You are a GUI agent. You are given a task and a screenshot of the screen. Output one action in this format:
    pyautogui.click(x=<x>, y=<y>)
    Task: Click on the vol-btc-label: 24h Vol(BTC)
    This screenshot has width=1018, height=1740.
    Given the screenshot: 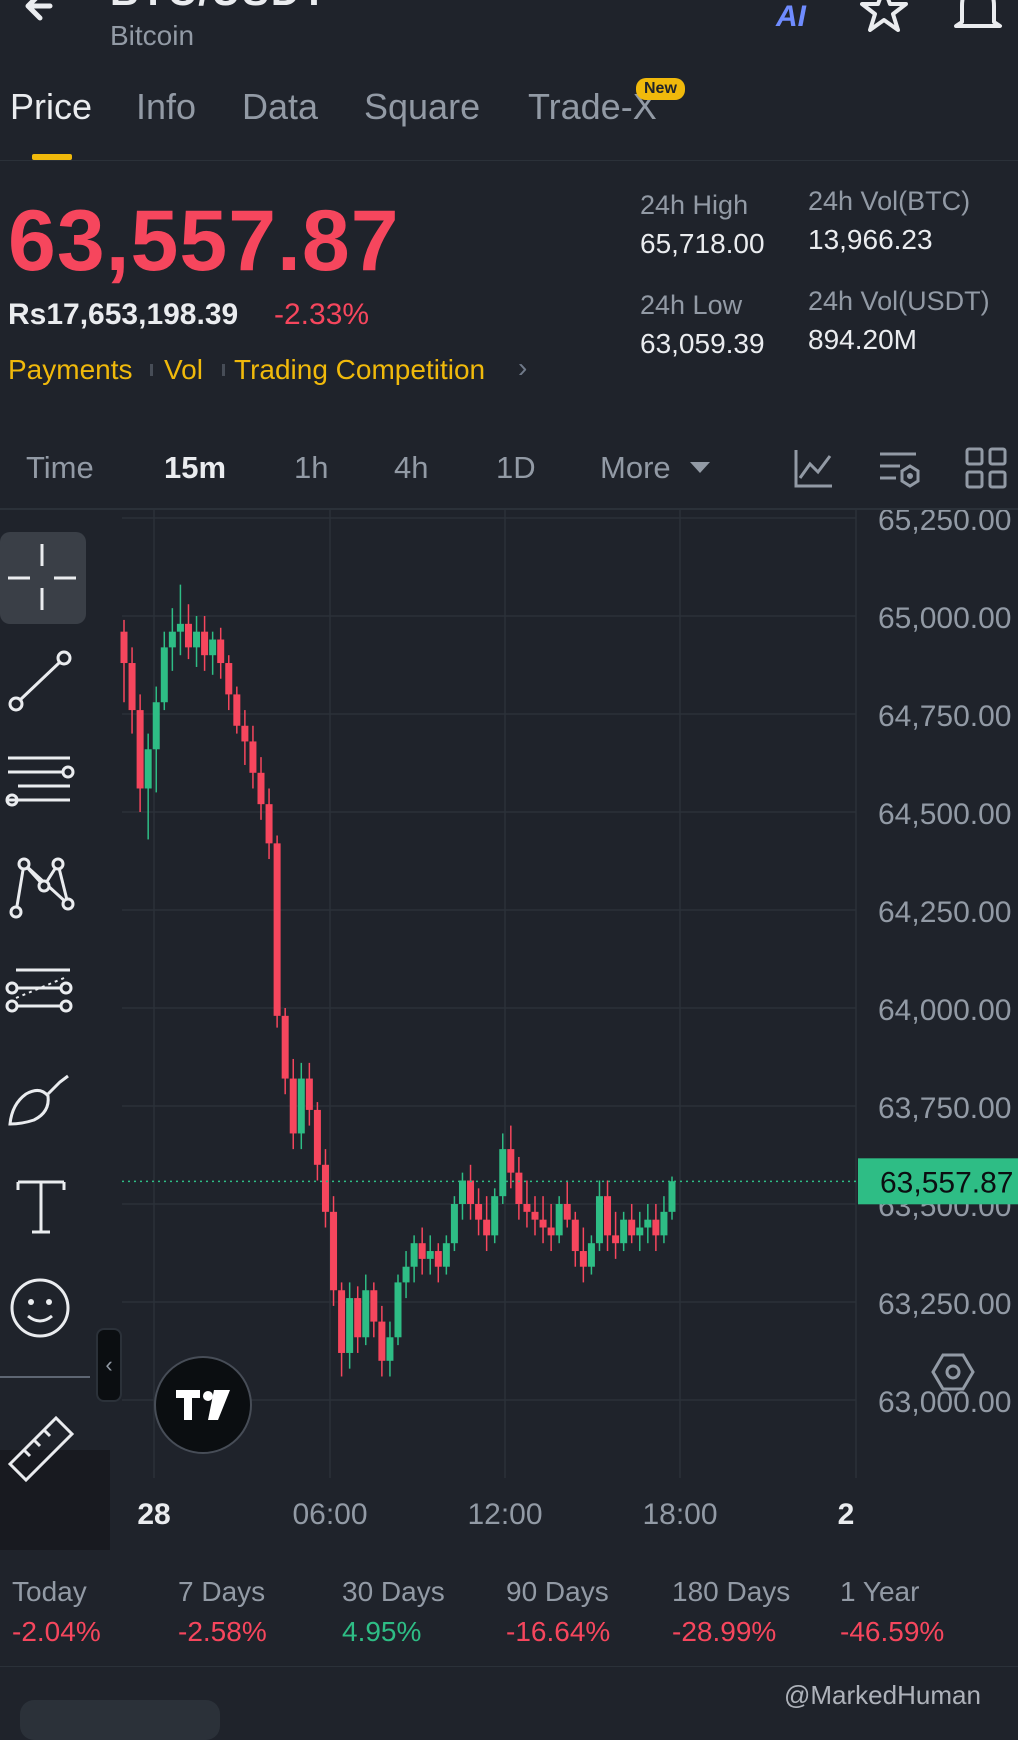 What is the action you would take?
    pyautogui.click(x=889, y=201)
    